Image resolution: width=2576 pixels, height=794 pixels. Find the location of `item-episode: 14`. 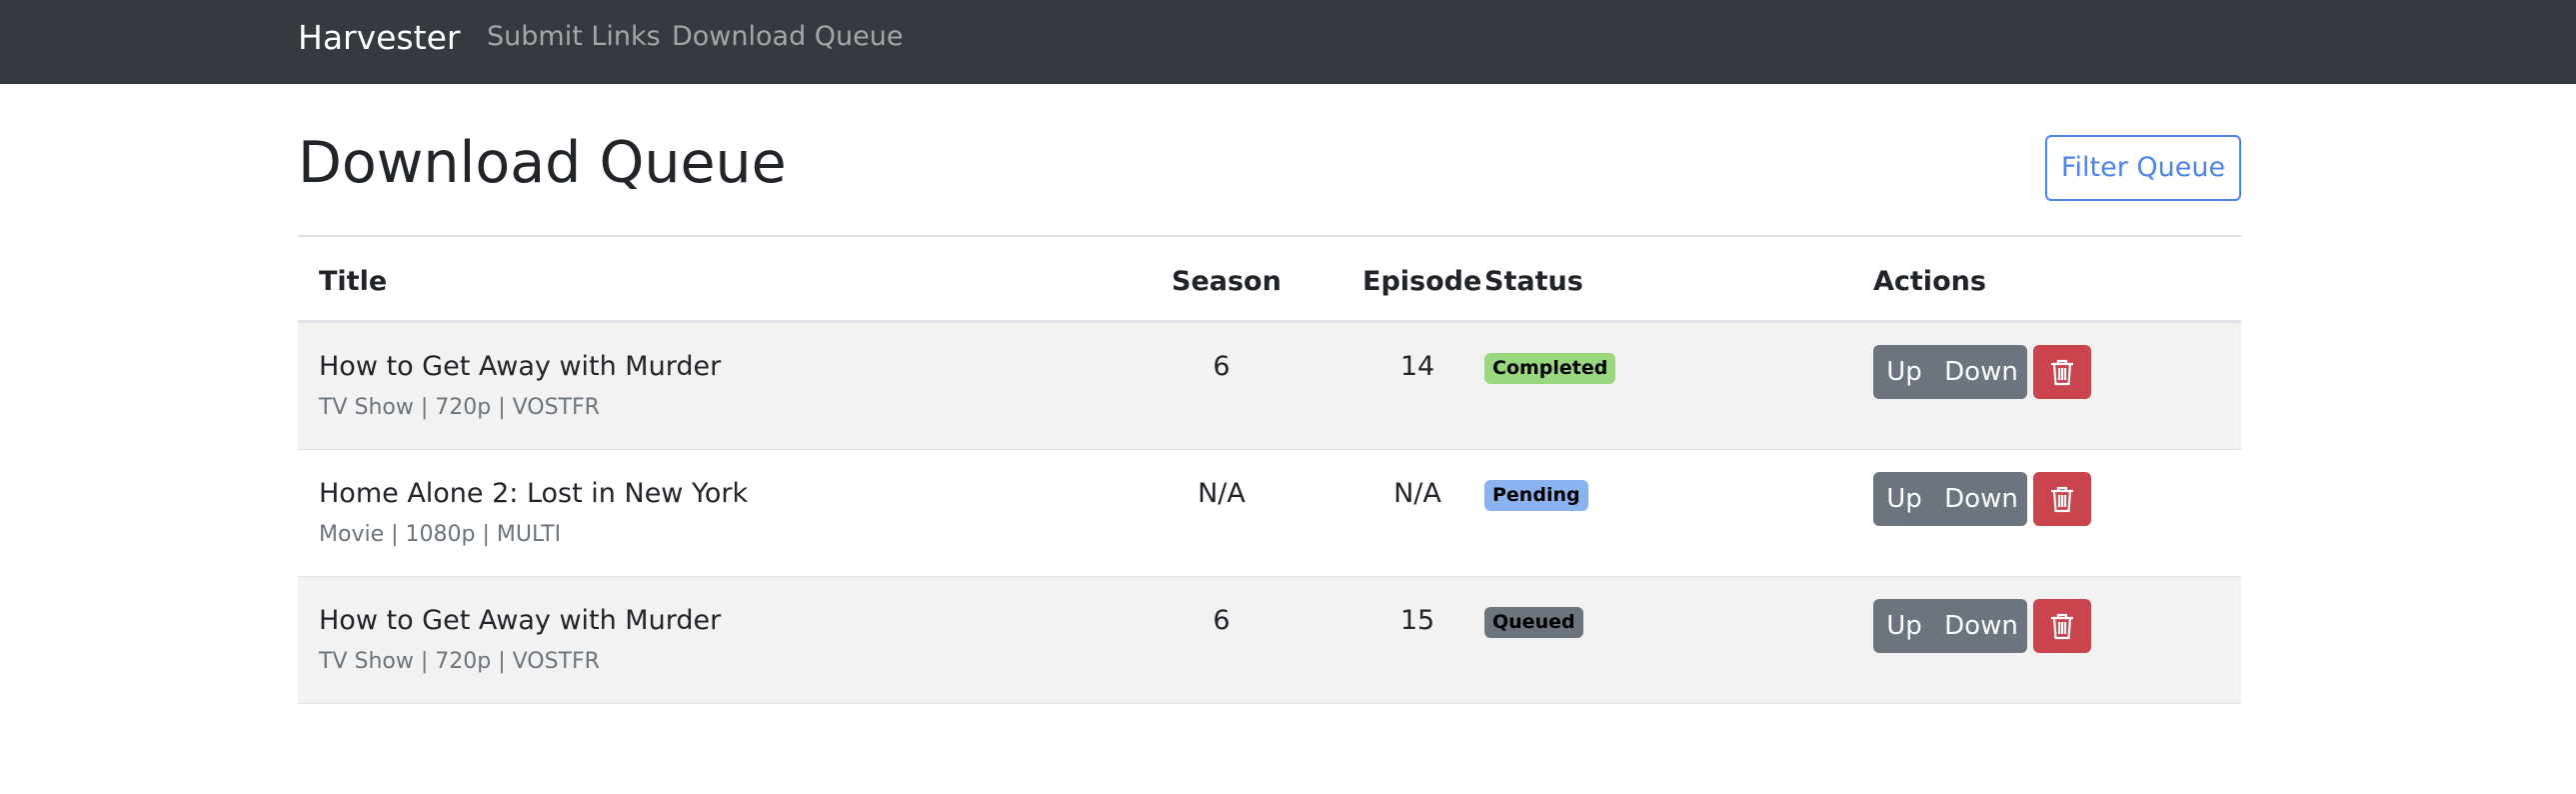

item-episode: 14 is located at coordinates (1417, 366).